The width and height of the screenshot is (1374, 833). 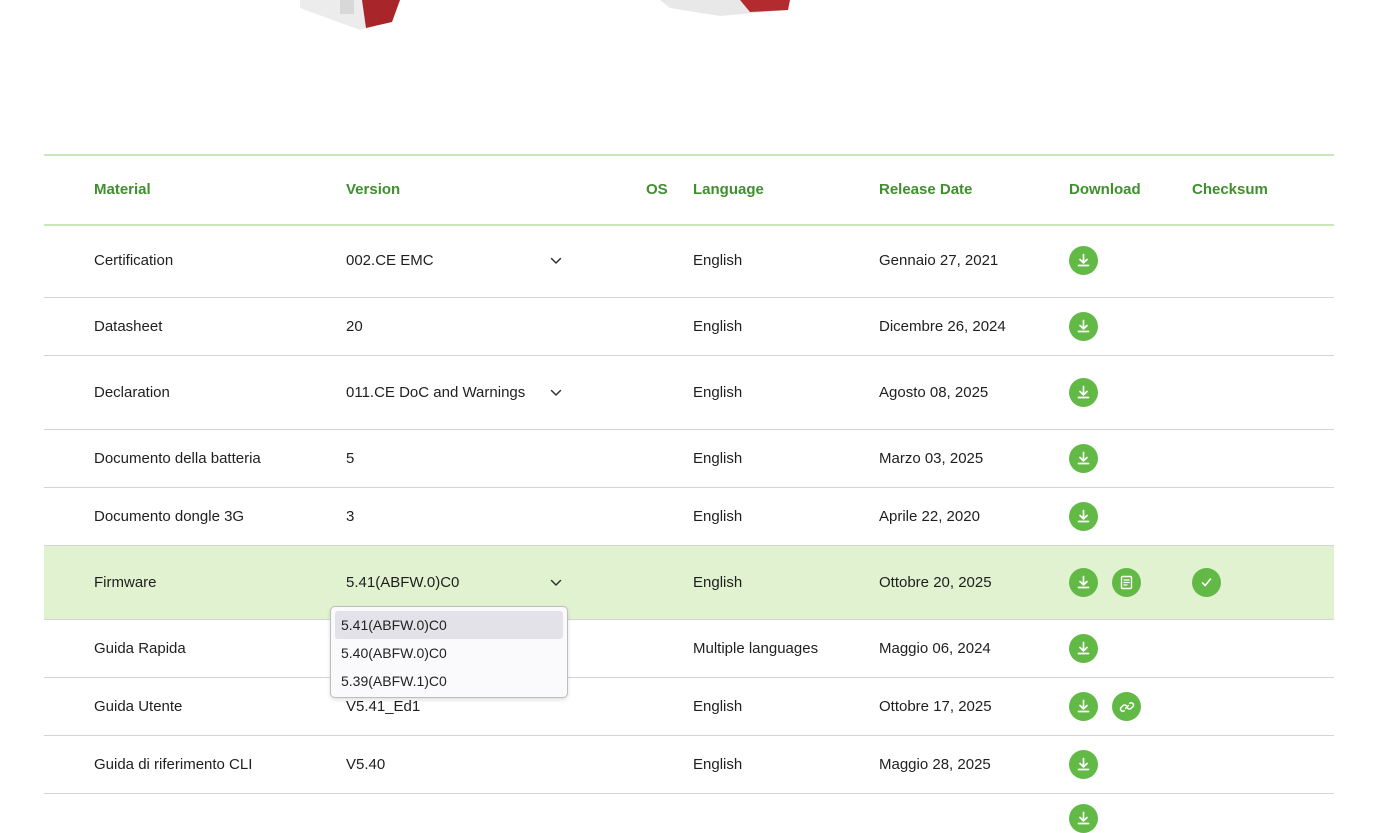 I want to click on header-os: OS, so click(x=657, y=189).